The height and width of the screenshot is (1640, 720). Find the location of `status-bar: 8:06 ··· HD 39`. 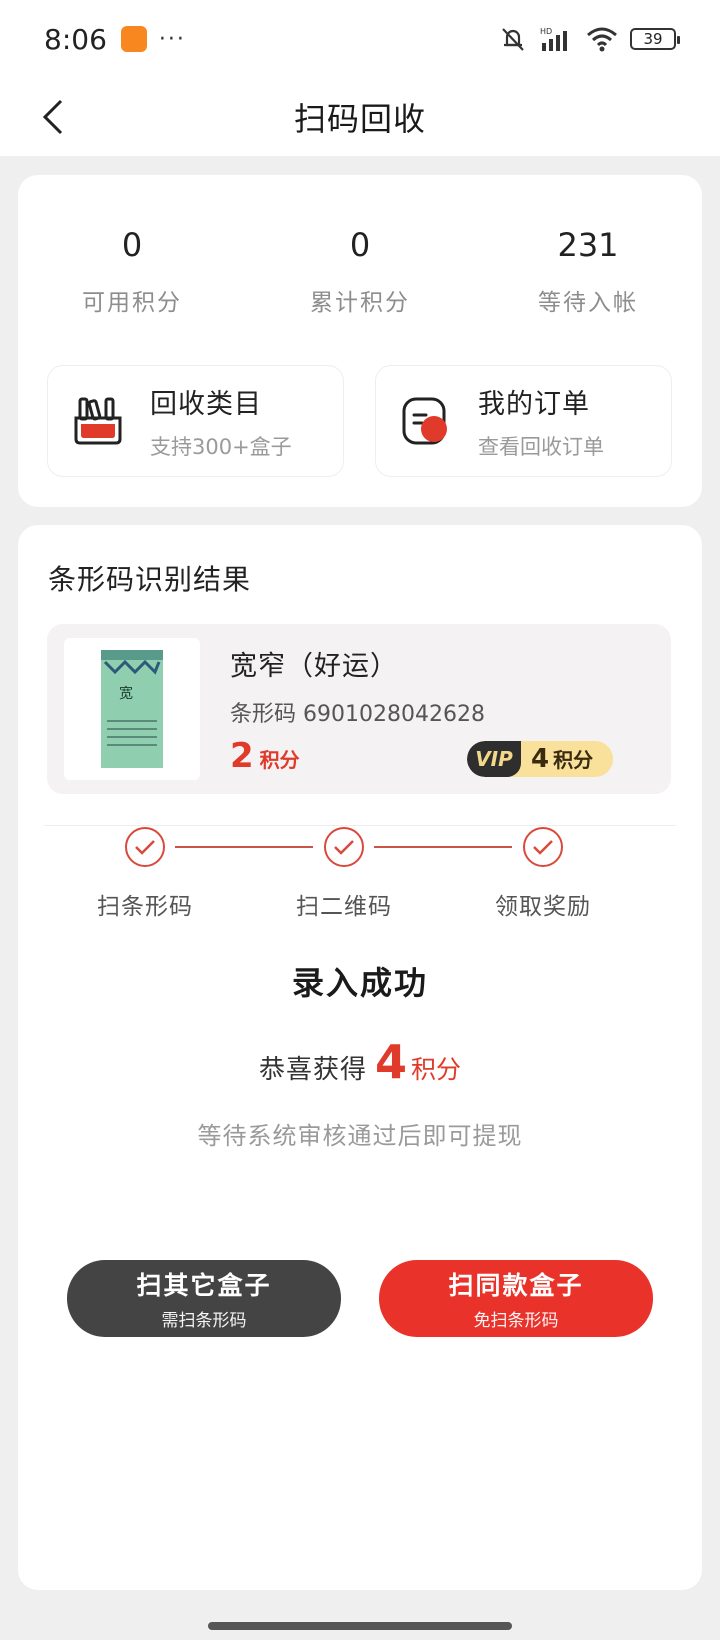

status-bar: 8:06 ··· HD 39 is located at coordinates (360, 39).